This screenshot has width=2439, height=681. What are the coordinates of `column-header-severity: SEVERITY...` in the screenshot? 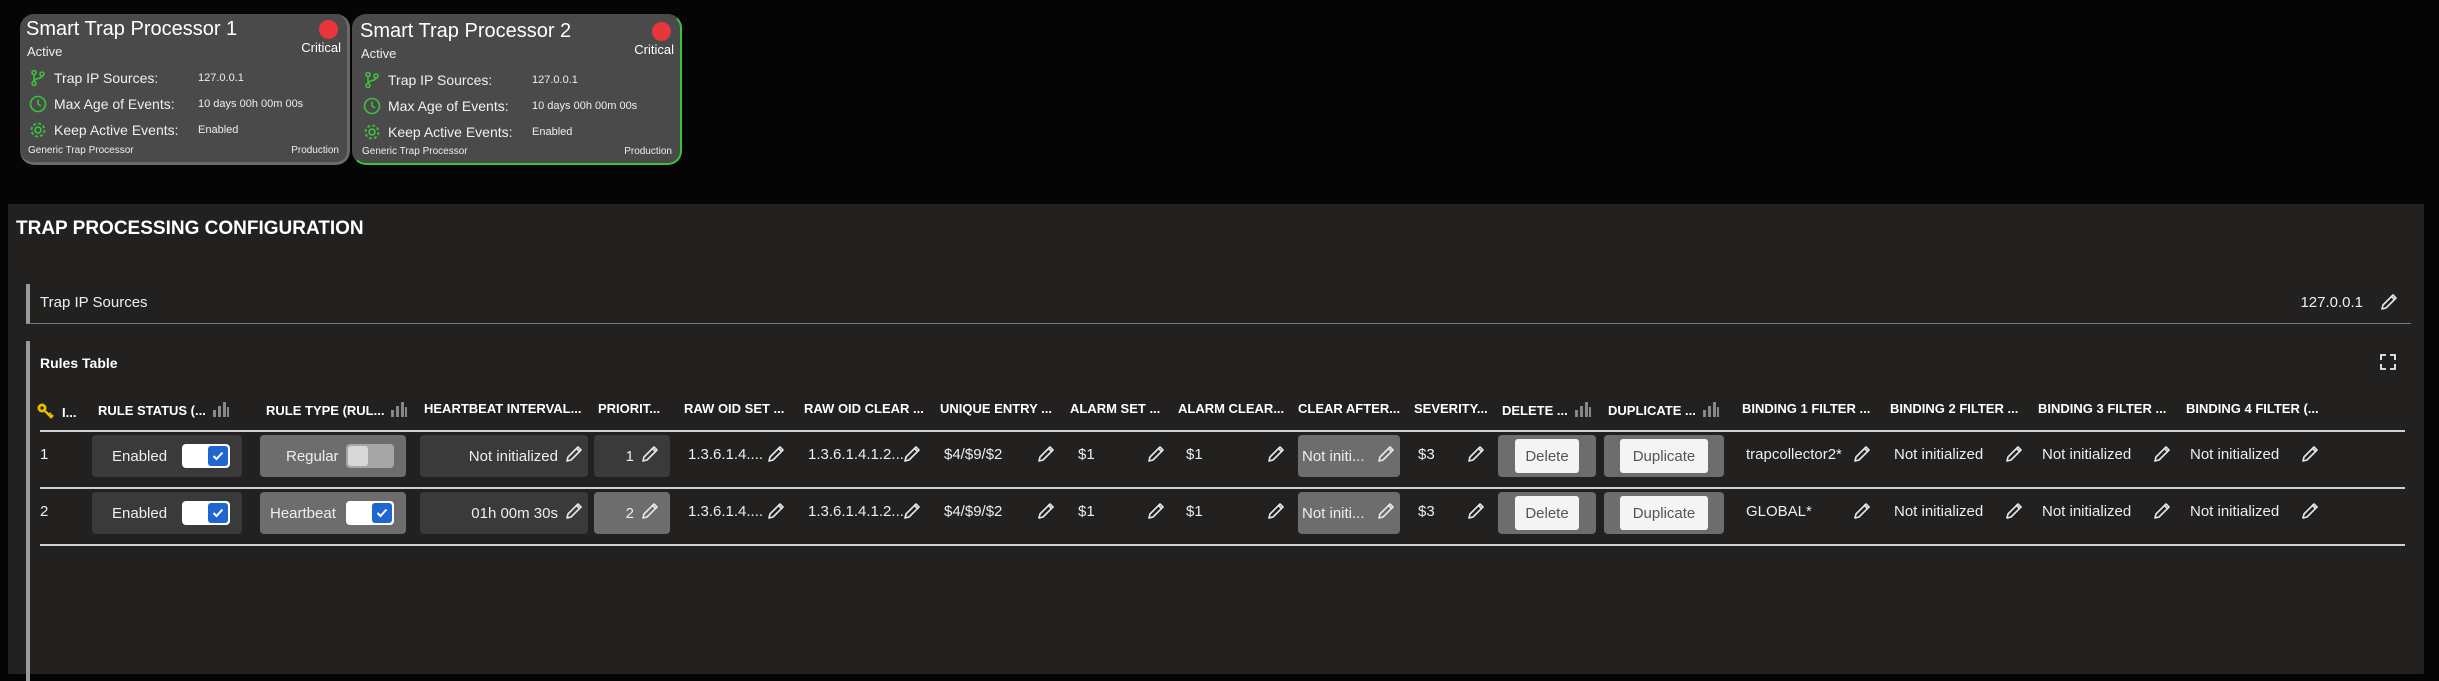 It's located at (1451, 408).